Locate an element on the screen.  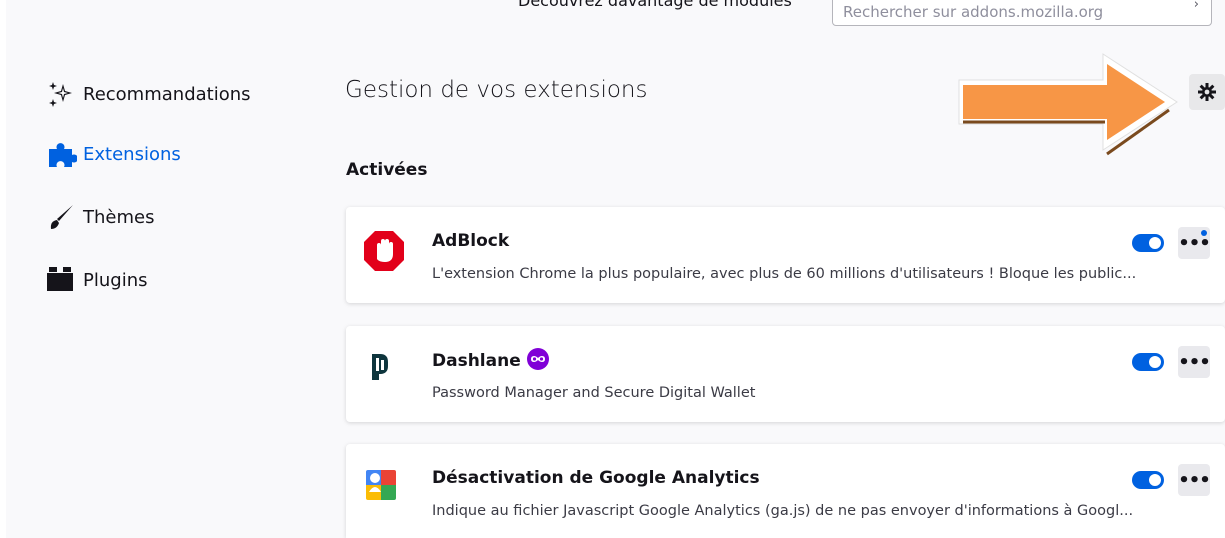
sidebar-item-label: Recommandations is located at coordinates (167, 94).